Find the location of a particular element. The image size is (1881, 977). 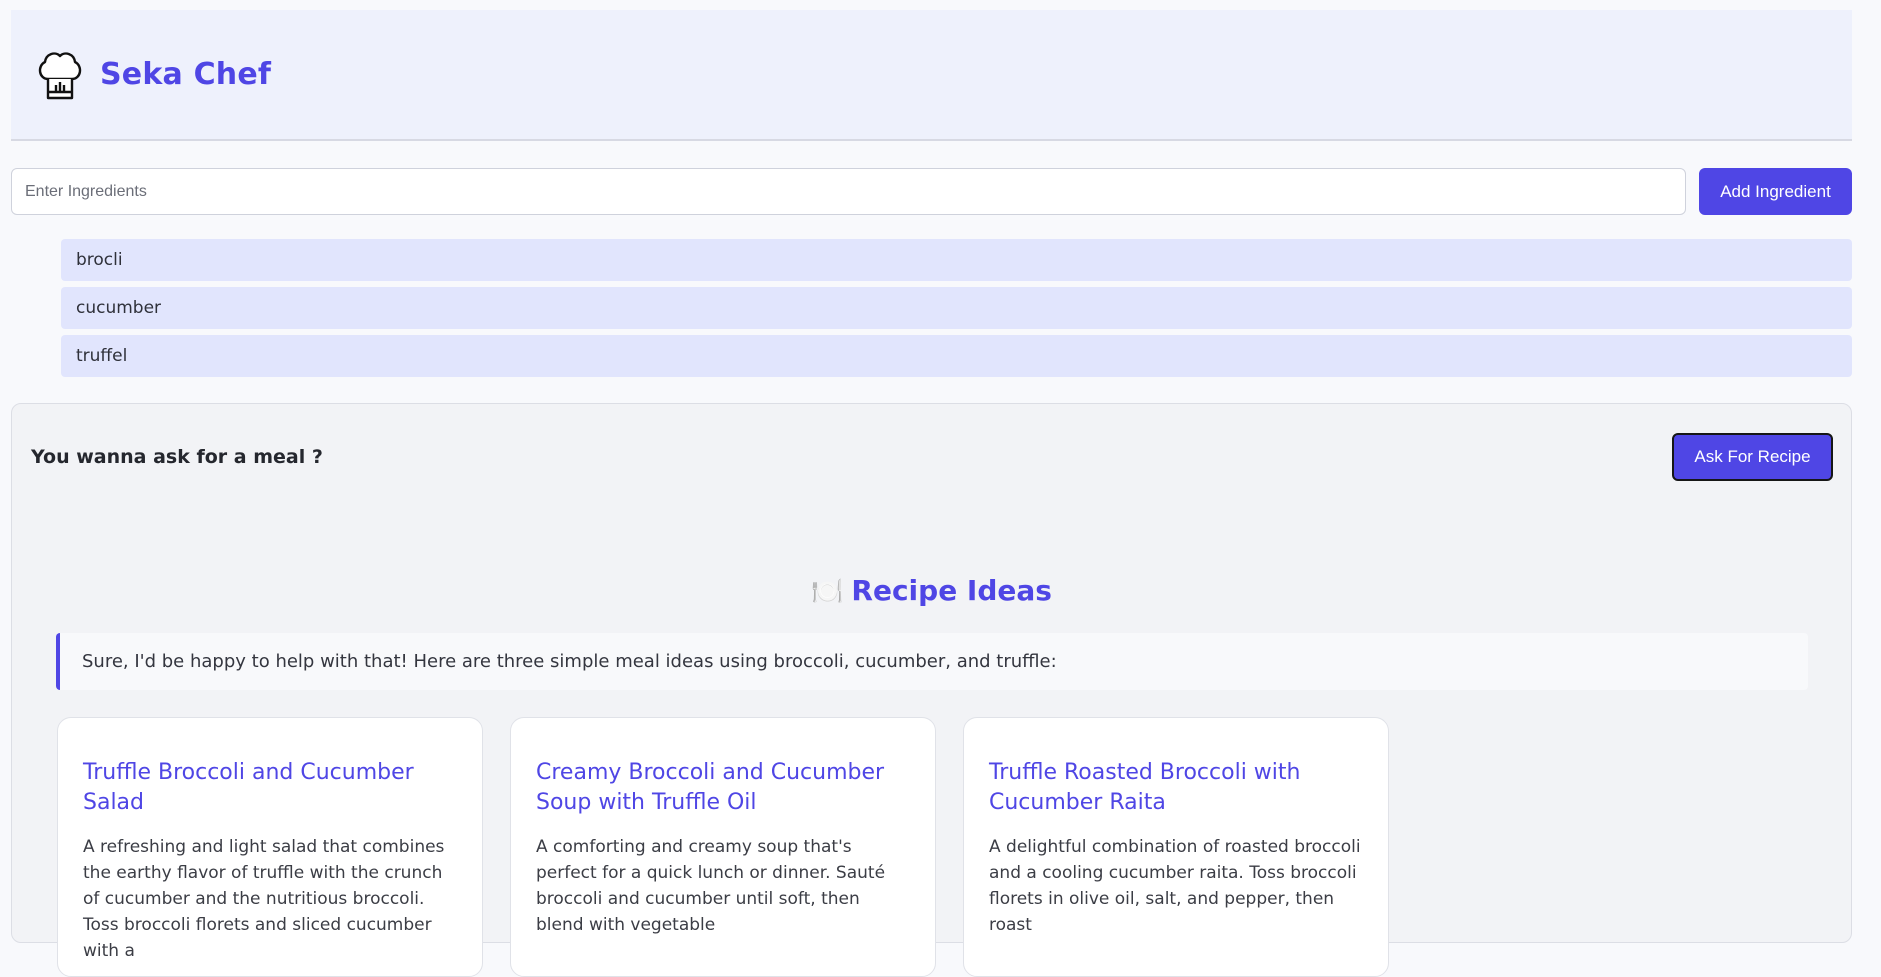

app-header: Seka Chef is located at coordinates (931, 75).